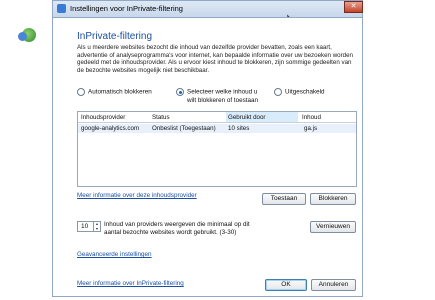 The width and height of the screenshot is (435, 300). What do you see at coordinates (85, 226) in the screenshot?
I see `threshold-value: 10` at bounding box center [85, 226].